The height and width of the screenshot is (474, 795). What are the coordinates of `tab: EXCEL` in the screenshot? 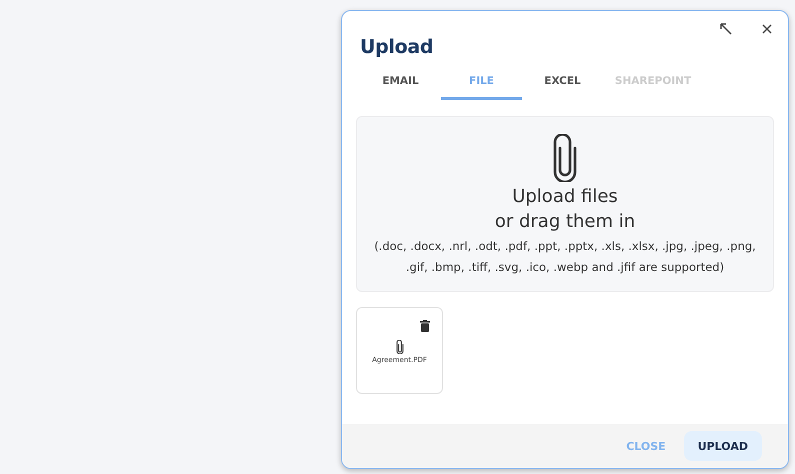 It's located at (562, 85).